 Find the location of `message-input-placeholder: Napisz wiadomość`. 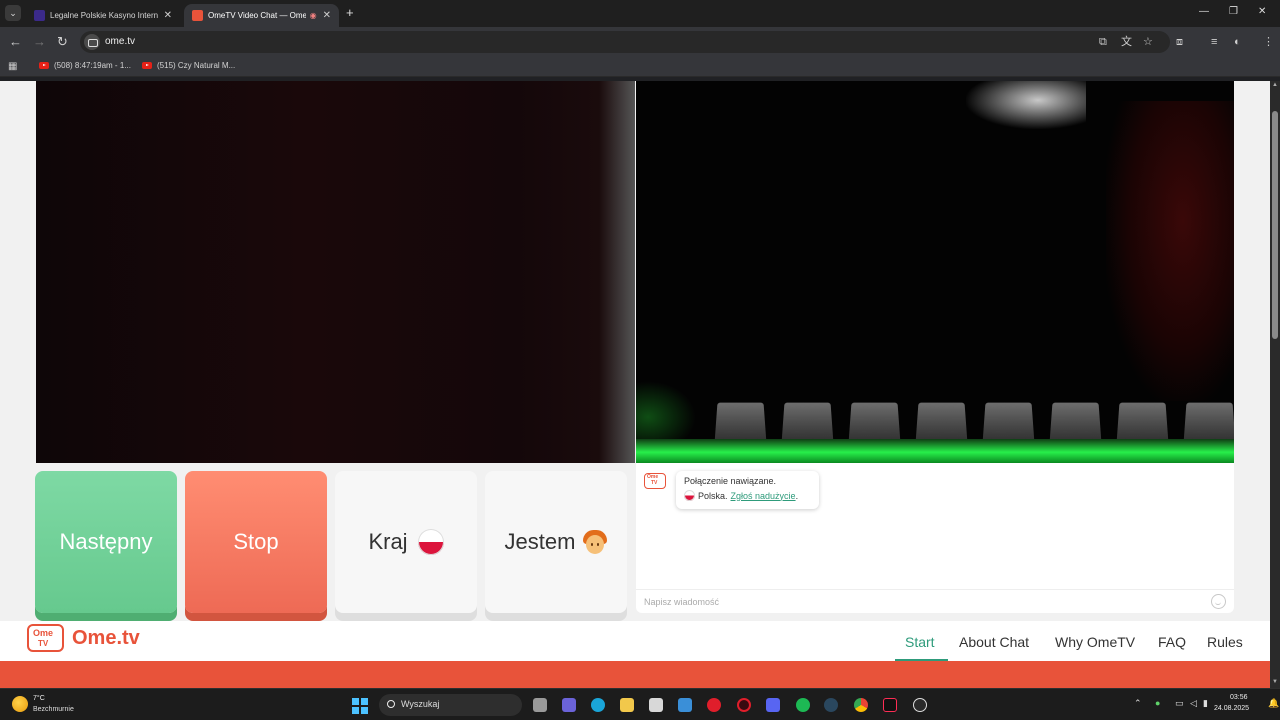

message-input-placeholder: Napisz wiadomość is located at coordinates (682, 602).